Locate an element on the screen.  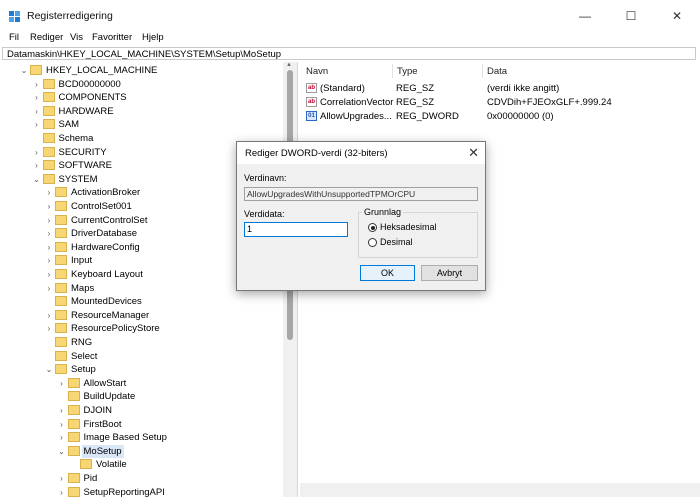
tree-item-label: Image Based Setup is located at coordinates (125, 438).